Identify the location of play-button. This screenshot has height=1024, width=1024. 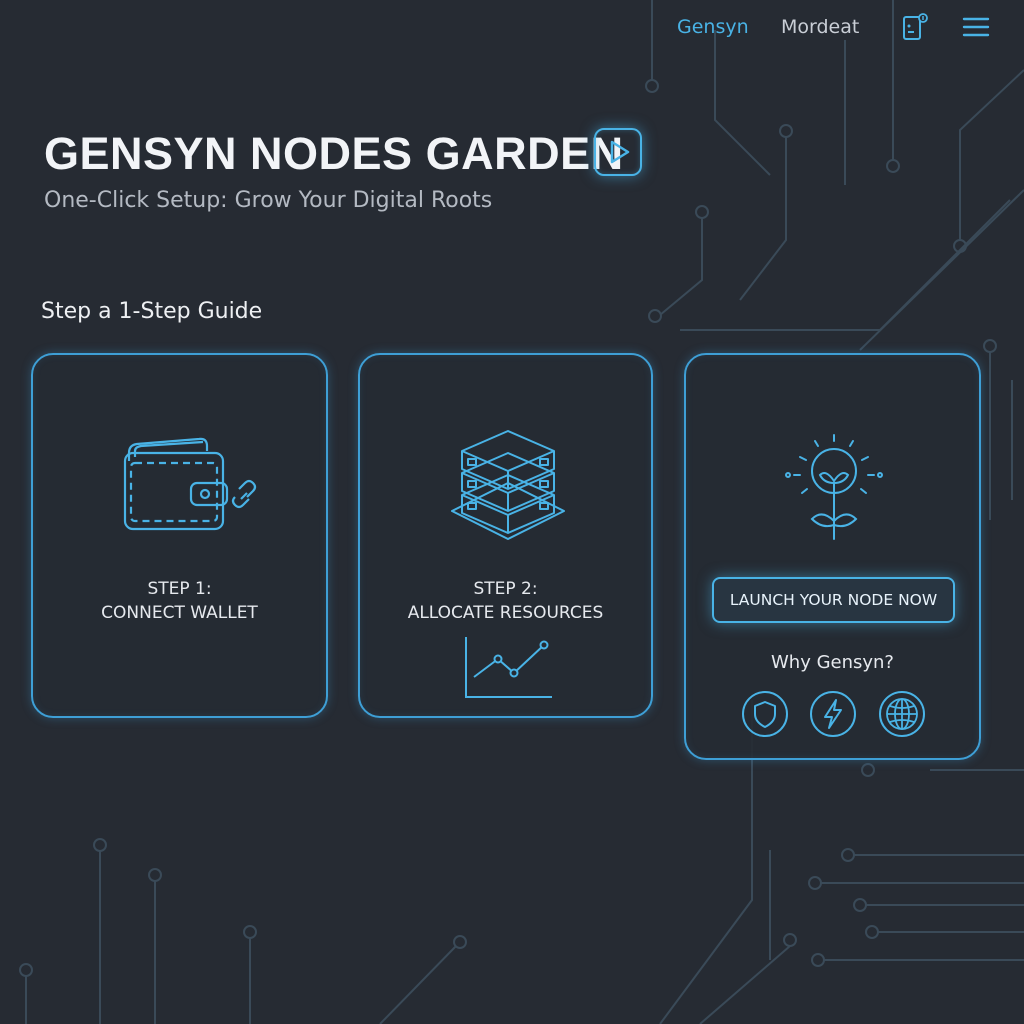
(618, 152).